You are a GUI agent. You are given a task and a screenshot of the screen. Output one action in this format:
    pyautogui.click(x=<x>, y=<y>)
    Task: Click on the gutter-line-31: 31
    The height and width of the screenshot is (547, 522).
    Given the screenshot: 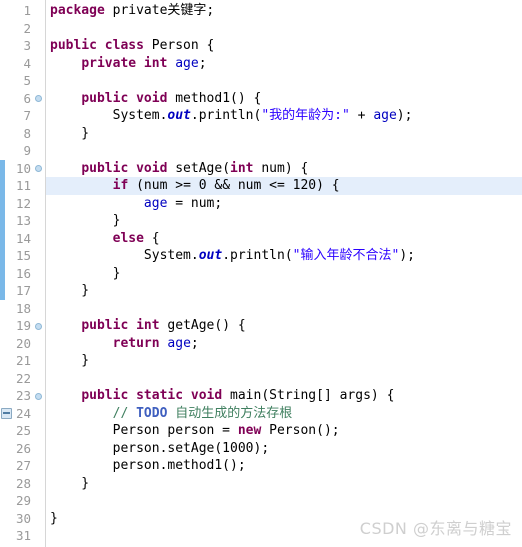 What is the action you would take?
    pyautogui.click(x=25, y=536)
    